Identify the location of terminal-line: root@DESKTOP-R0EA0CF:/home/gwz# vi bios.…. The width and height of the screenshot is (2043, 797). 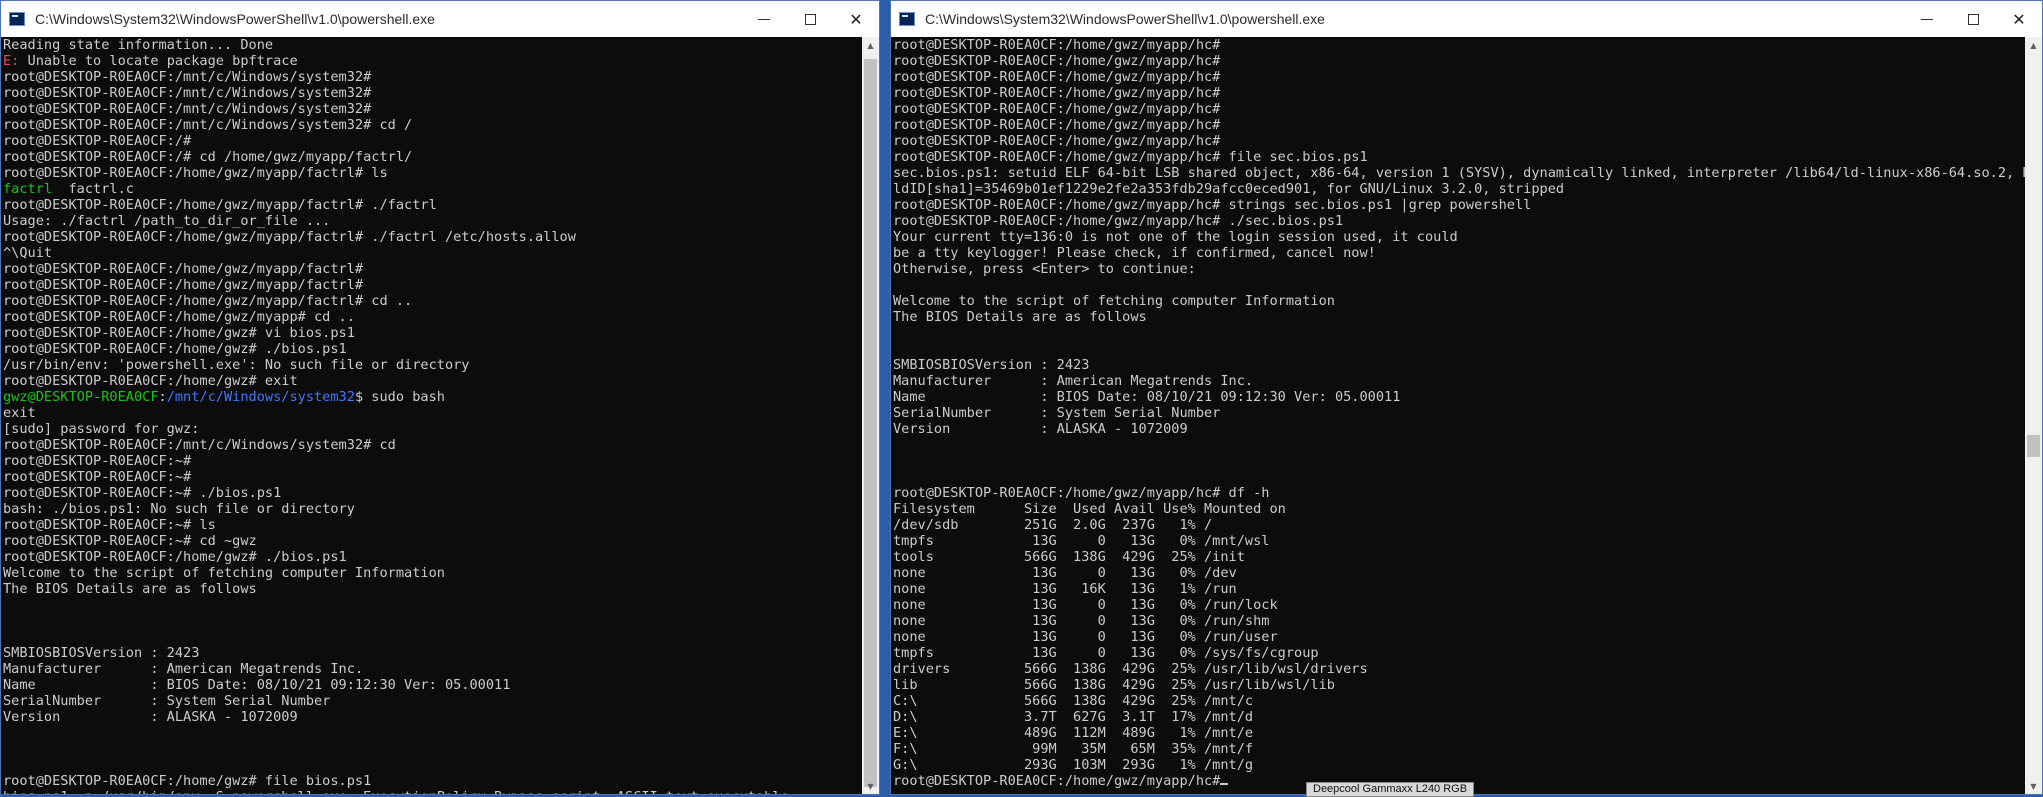
(179, 333).